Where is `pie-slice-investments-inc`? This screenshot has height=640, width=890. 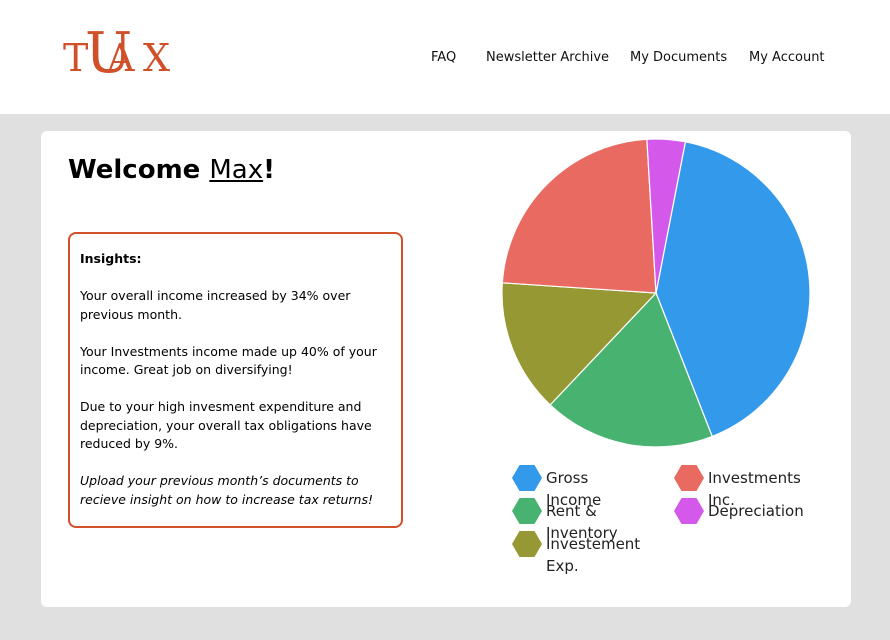
pie-slice-investments-inc is located at coordinates (579, 216).